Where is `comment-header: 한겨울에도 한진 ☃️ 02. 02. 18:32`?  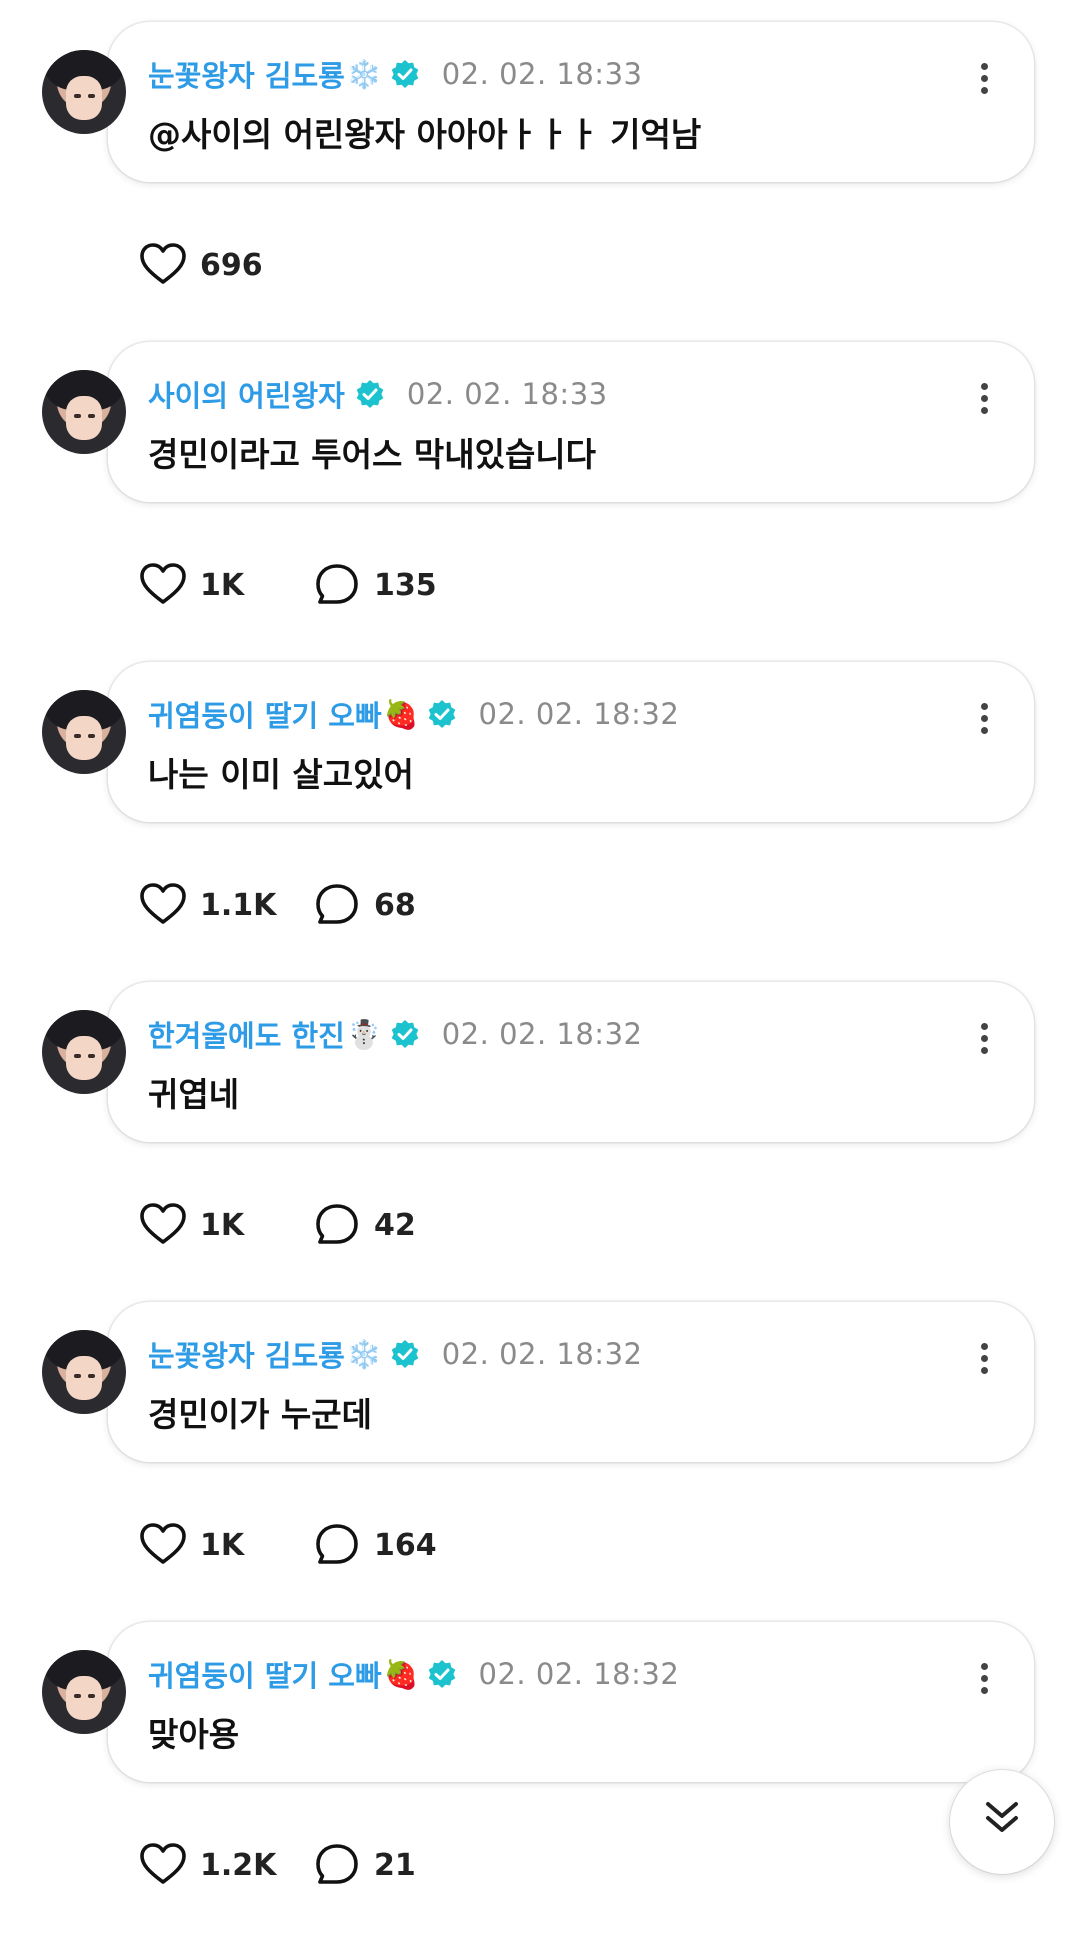 comment-header: 한겨울에도 한진 ☃️ 02. 02. 18:32 is located at coordinates (395, 1034).